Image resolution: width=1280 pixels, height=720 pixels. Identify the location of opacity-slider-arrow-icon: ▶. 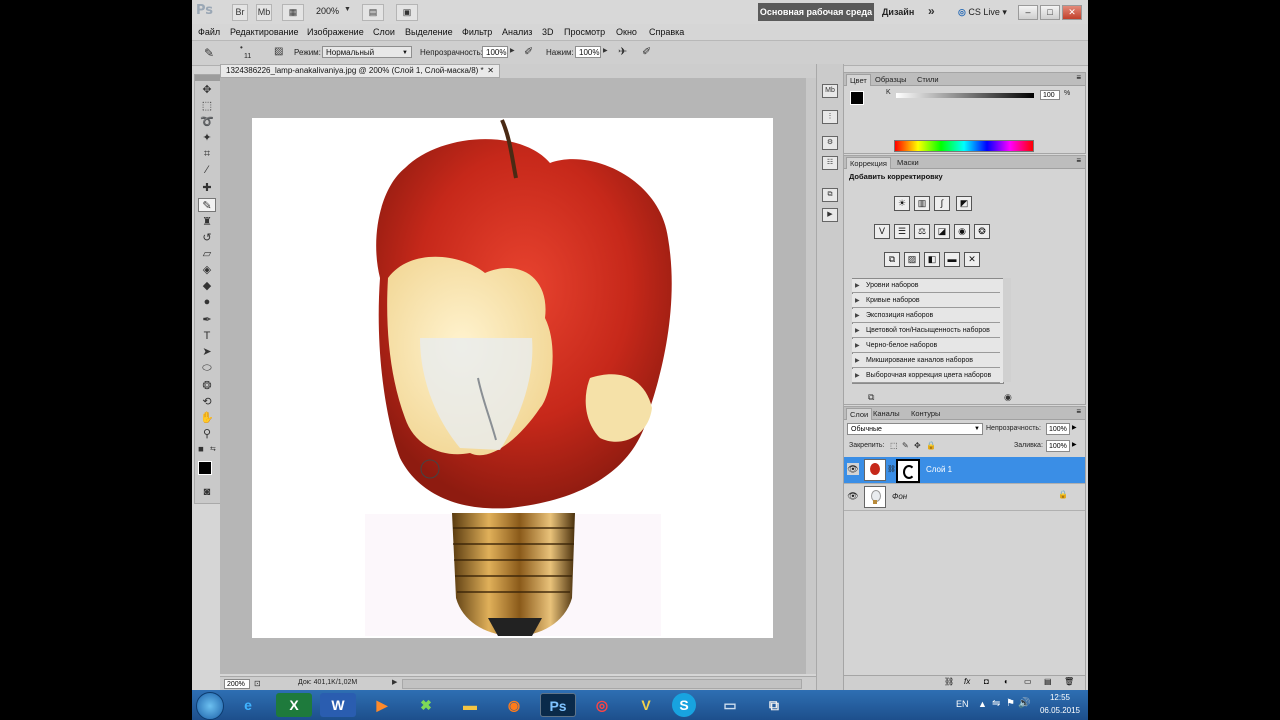
(512, 50).